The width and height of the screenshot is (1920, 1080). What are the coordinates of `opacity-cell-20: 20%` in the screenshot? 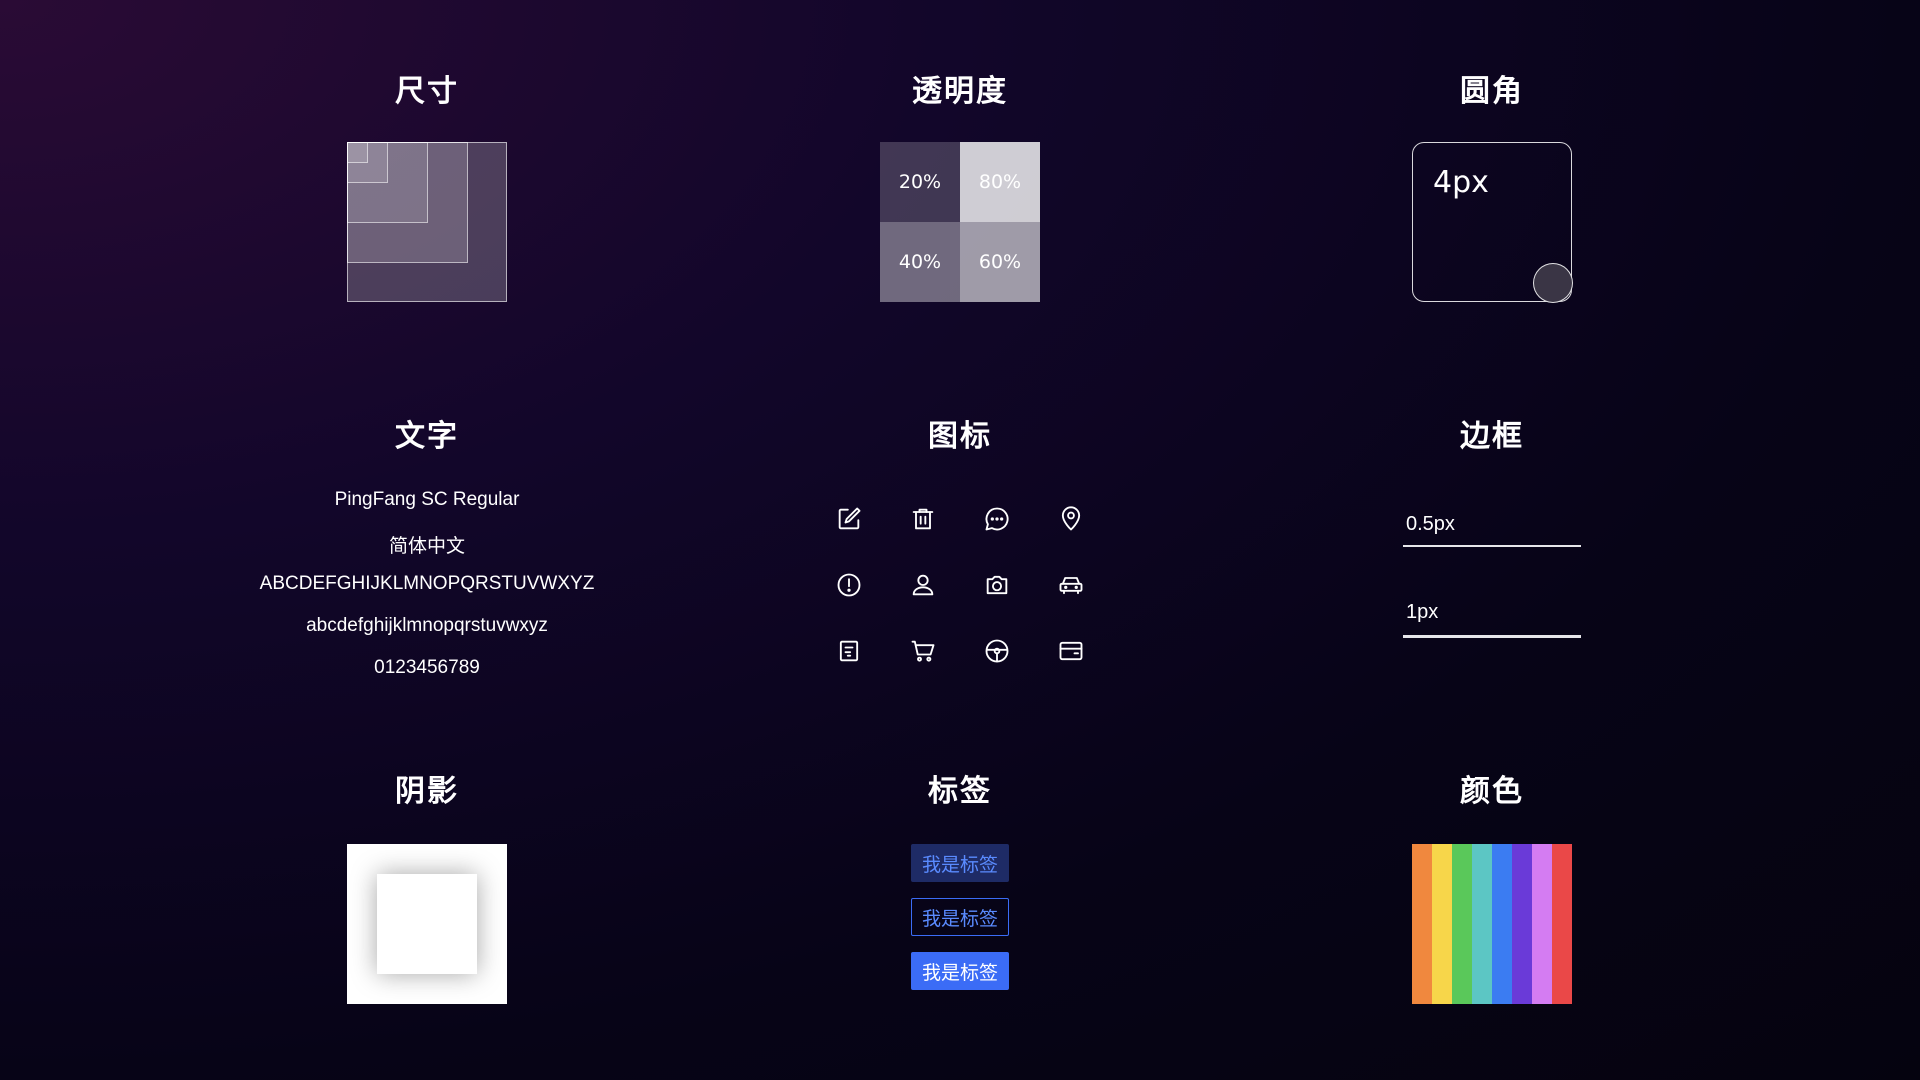 It's located at (920, 182).